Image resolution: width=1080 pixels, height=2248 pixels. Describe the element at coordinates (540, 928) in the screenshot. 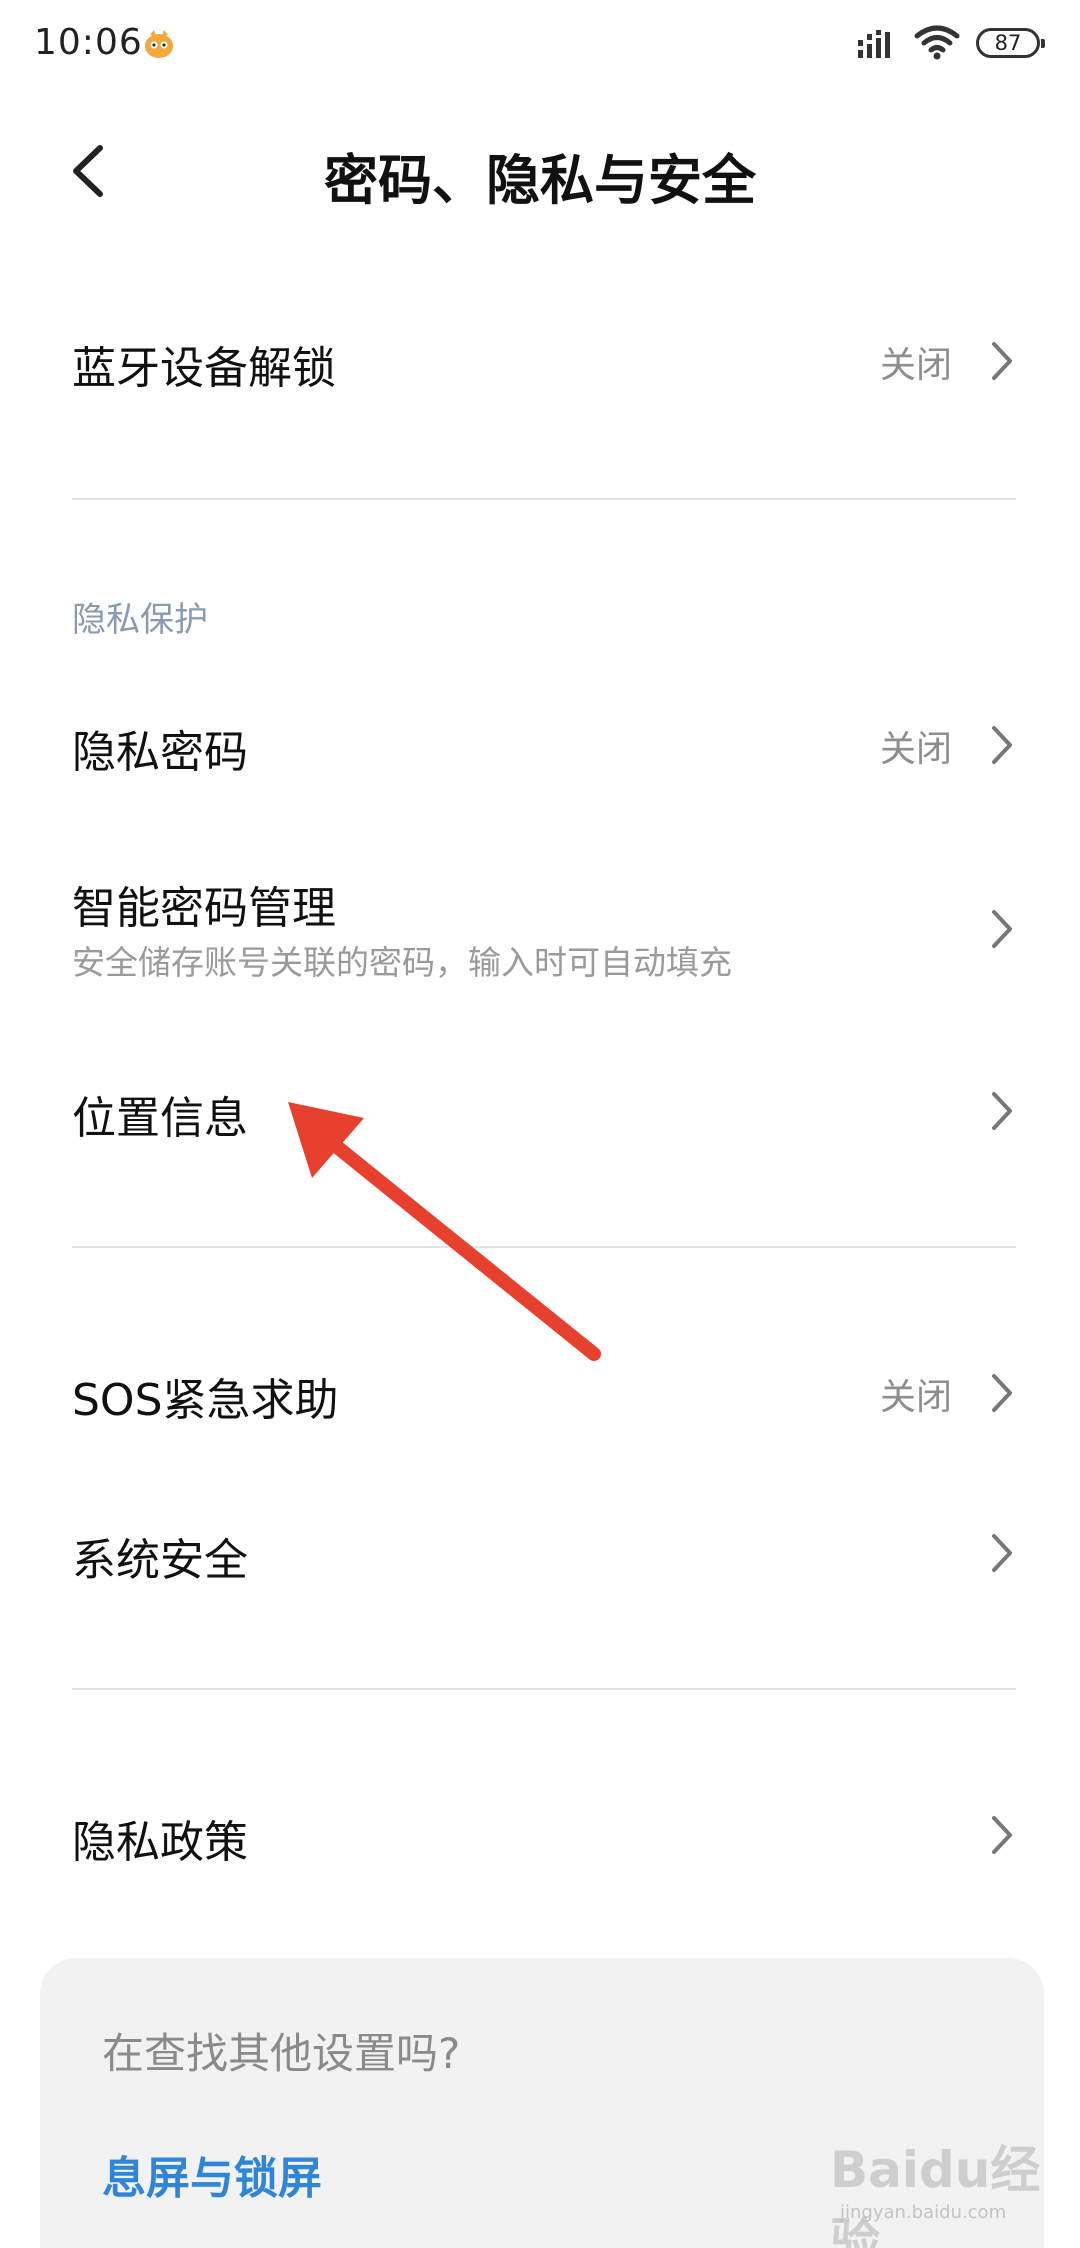

I see `row-smart-password: 智能密码管理 安全储存账号关联的密码，输入时可自动填充` at that location.